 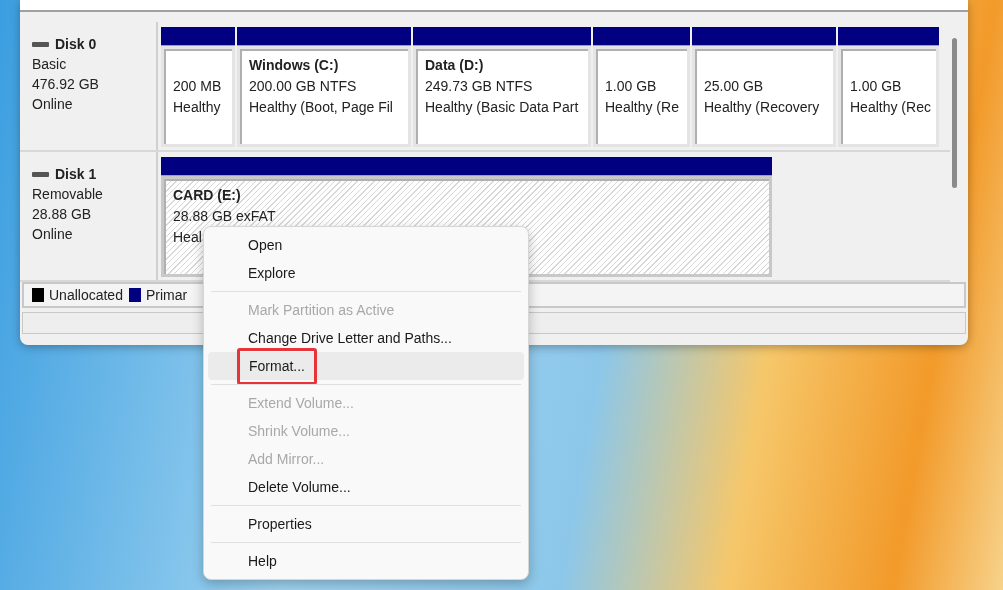 What do you see at coordinates (49, 64) in the screenshot?
I see `disk-type: Basic` at bounding box center [49, 64].